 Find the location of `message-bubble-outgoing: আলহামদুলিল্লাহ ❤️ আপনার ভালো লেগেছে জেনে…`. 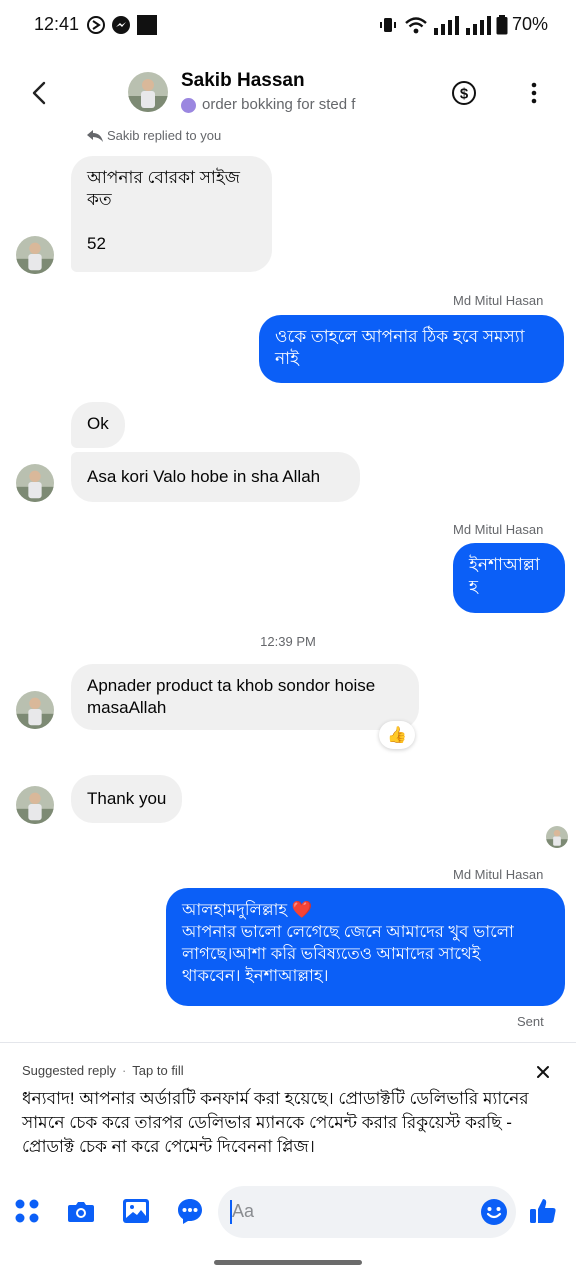

message-bubble-outgoing: আলহামদুলিল্লাহ ❤️ আপনার ভালো লেগেছে জেনে… is located at coordinates (365, 947).